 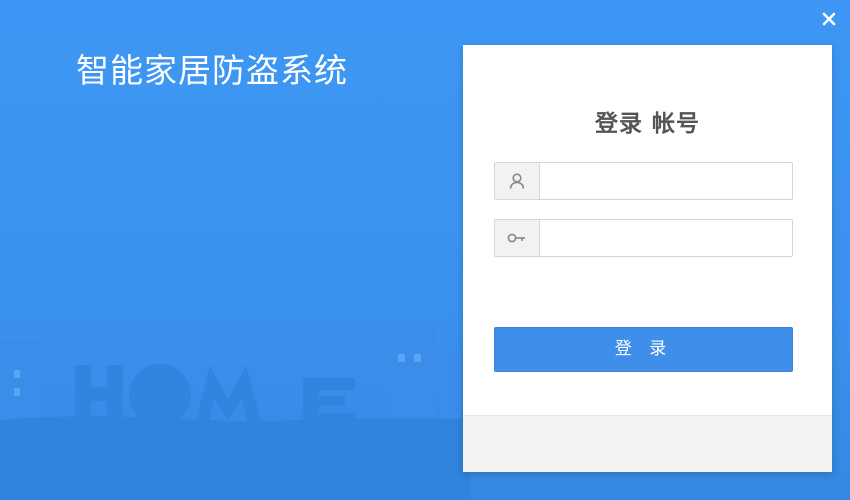 I want to click on login-button: 登 录, so click(x=643, y=349).